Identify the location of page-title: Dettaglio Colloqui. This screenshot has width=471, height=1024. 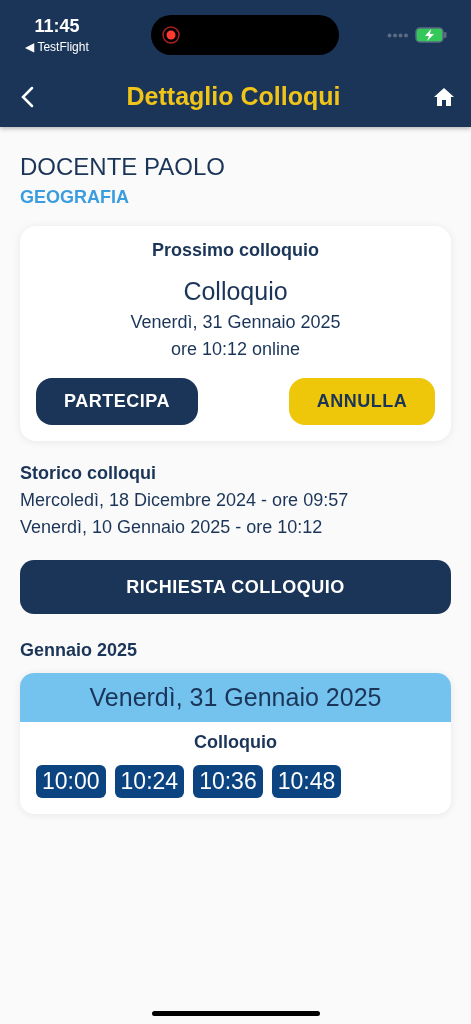
(233, 96).